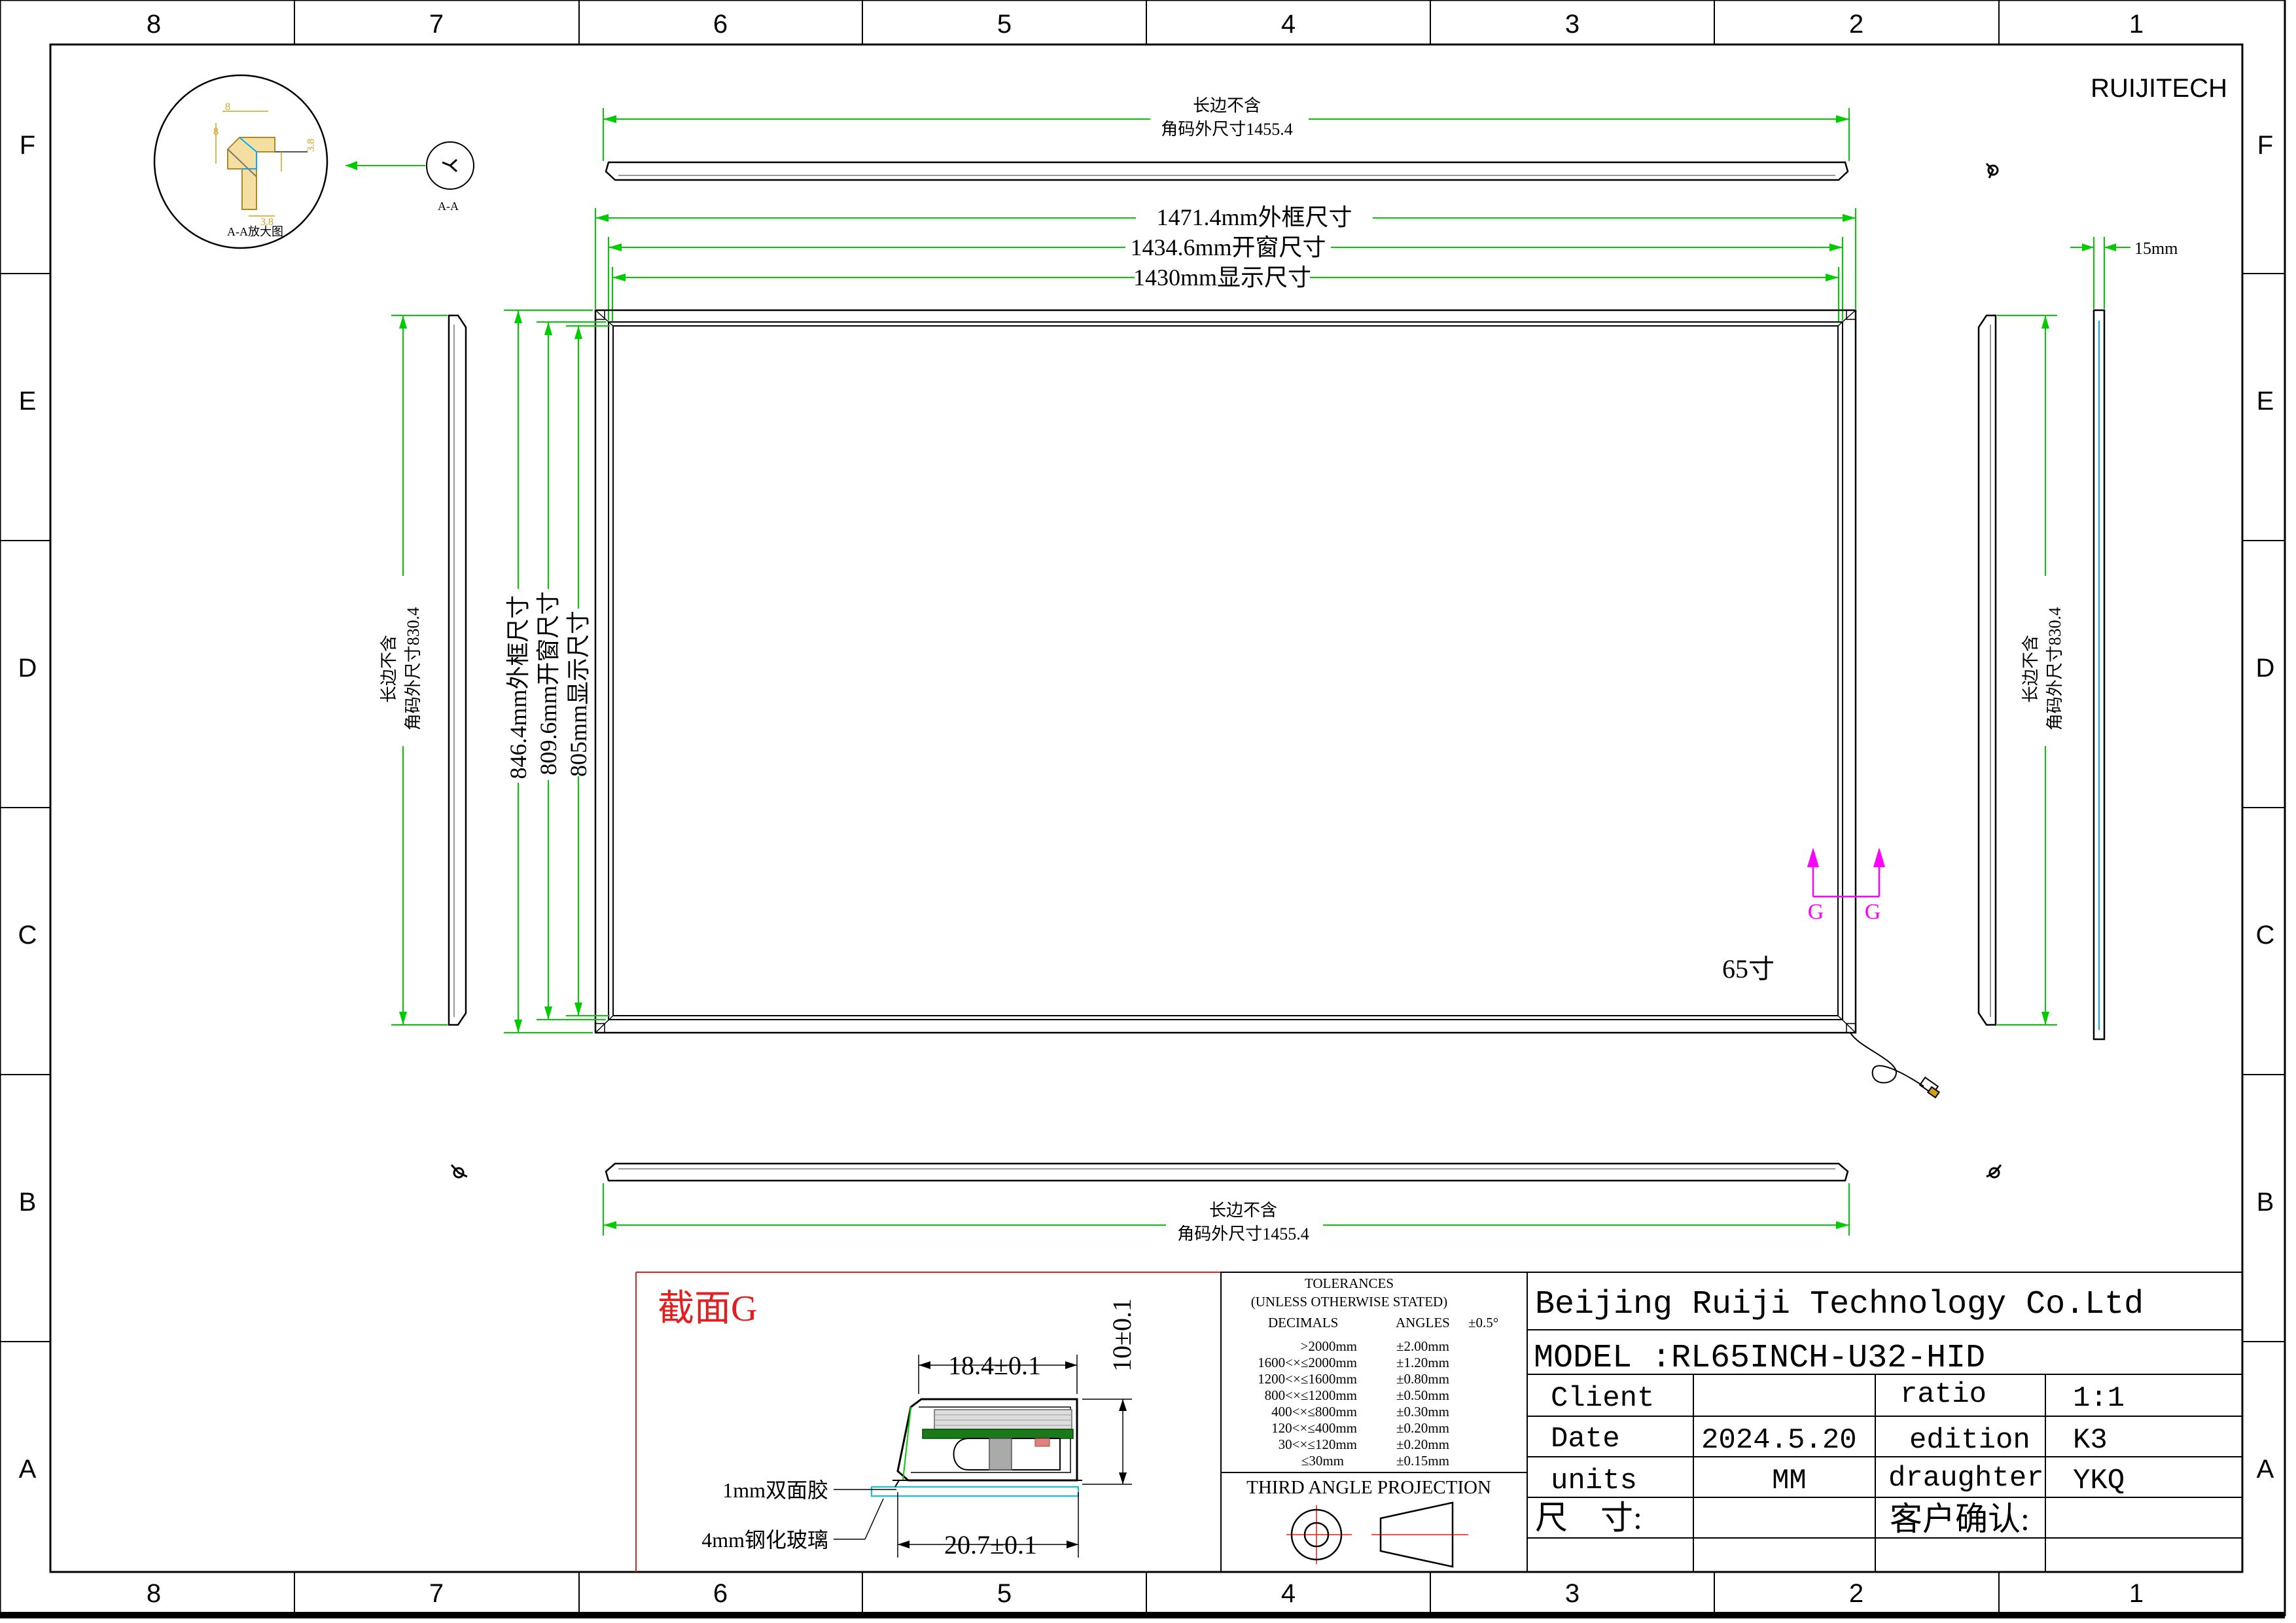 The height and width of the screenshot is (1623, 2296). Describe the element at coordinates (313, 161) in the screenshot. I see `detail-view-aa: 8 8 3.8 3.8 A-A放大图 A-A` at that location.